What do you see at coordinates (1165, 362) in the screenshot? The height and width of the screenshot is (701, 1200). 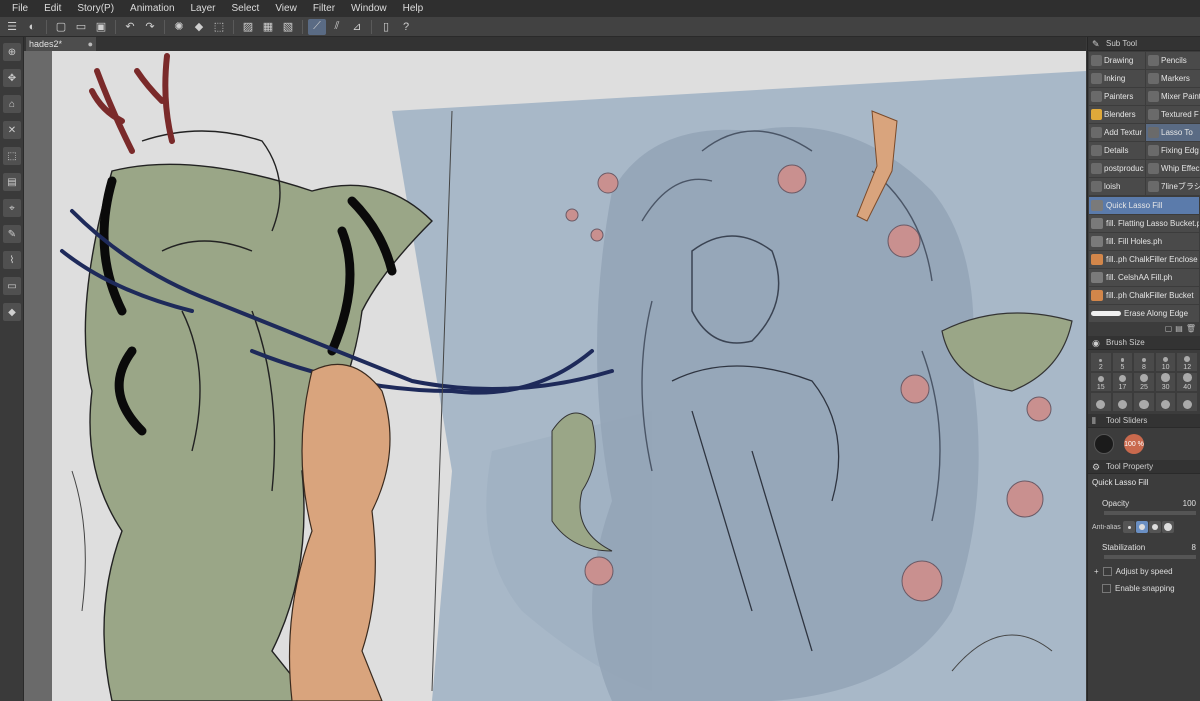 I see `brush-size-preset: 10` at bounding box center [1165, 362].